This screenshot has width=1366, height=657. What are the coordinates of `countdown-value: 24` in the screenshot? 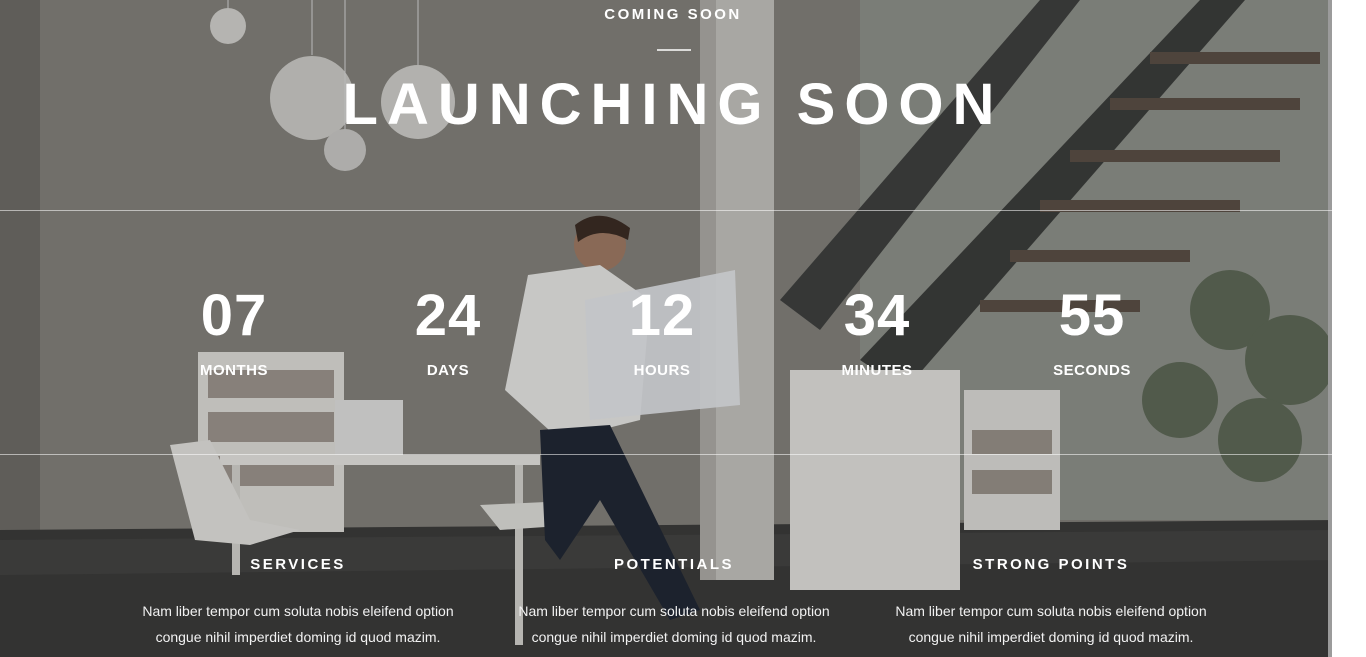 It's located at (448, 315).